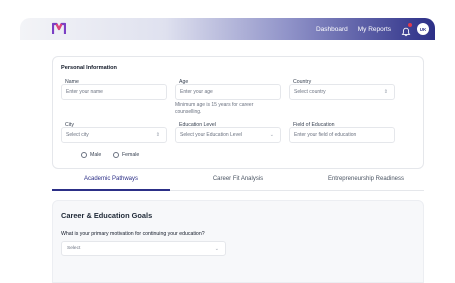  Describe the element at coordinates (332, 29) in the screenshot. I see `nav-dashboard: Dashboard` at that location.